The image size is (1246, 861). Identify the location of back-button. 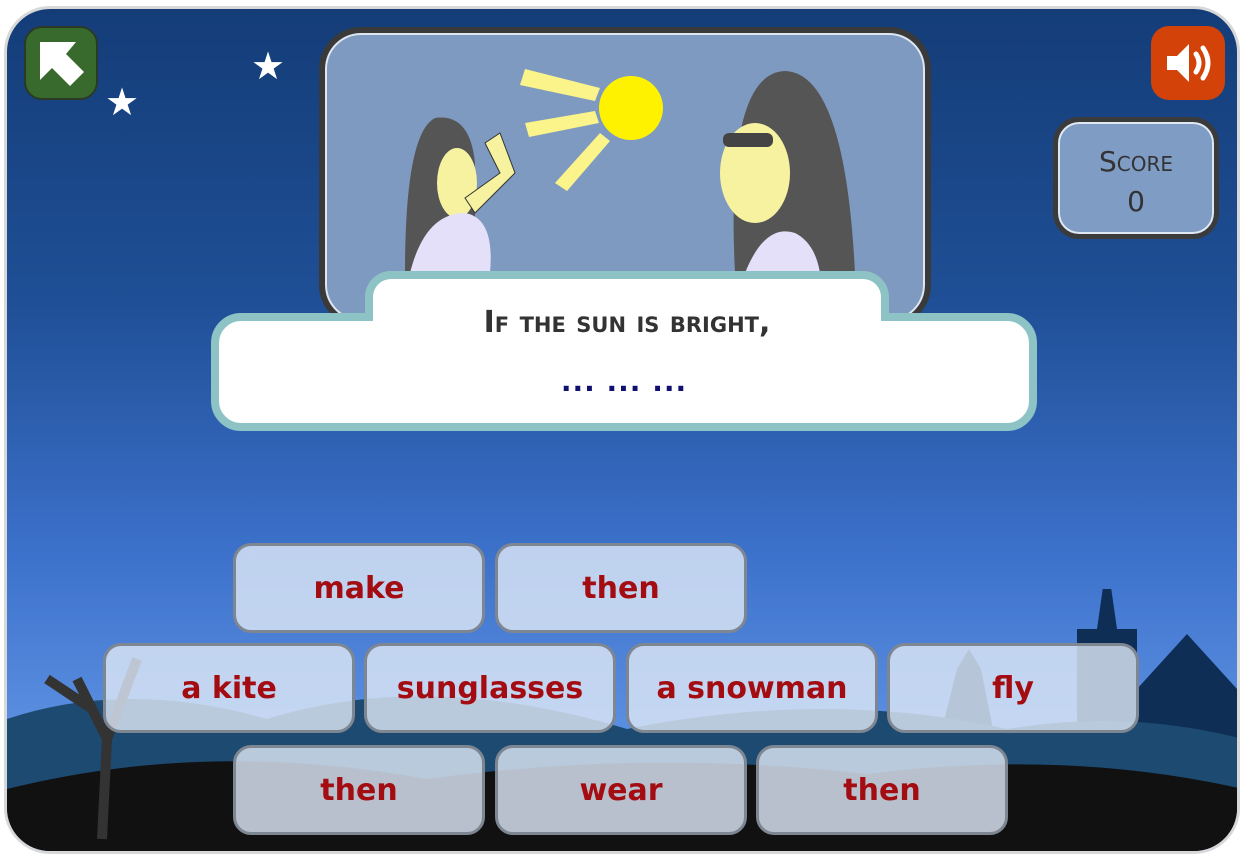
(61, 63).